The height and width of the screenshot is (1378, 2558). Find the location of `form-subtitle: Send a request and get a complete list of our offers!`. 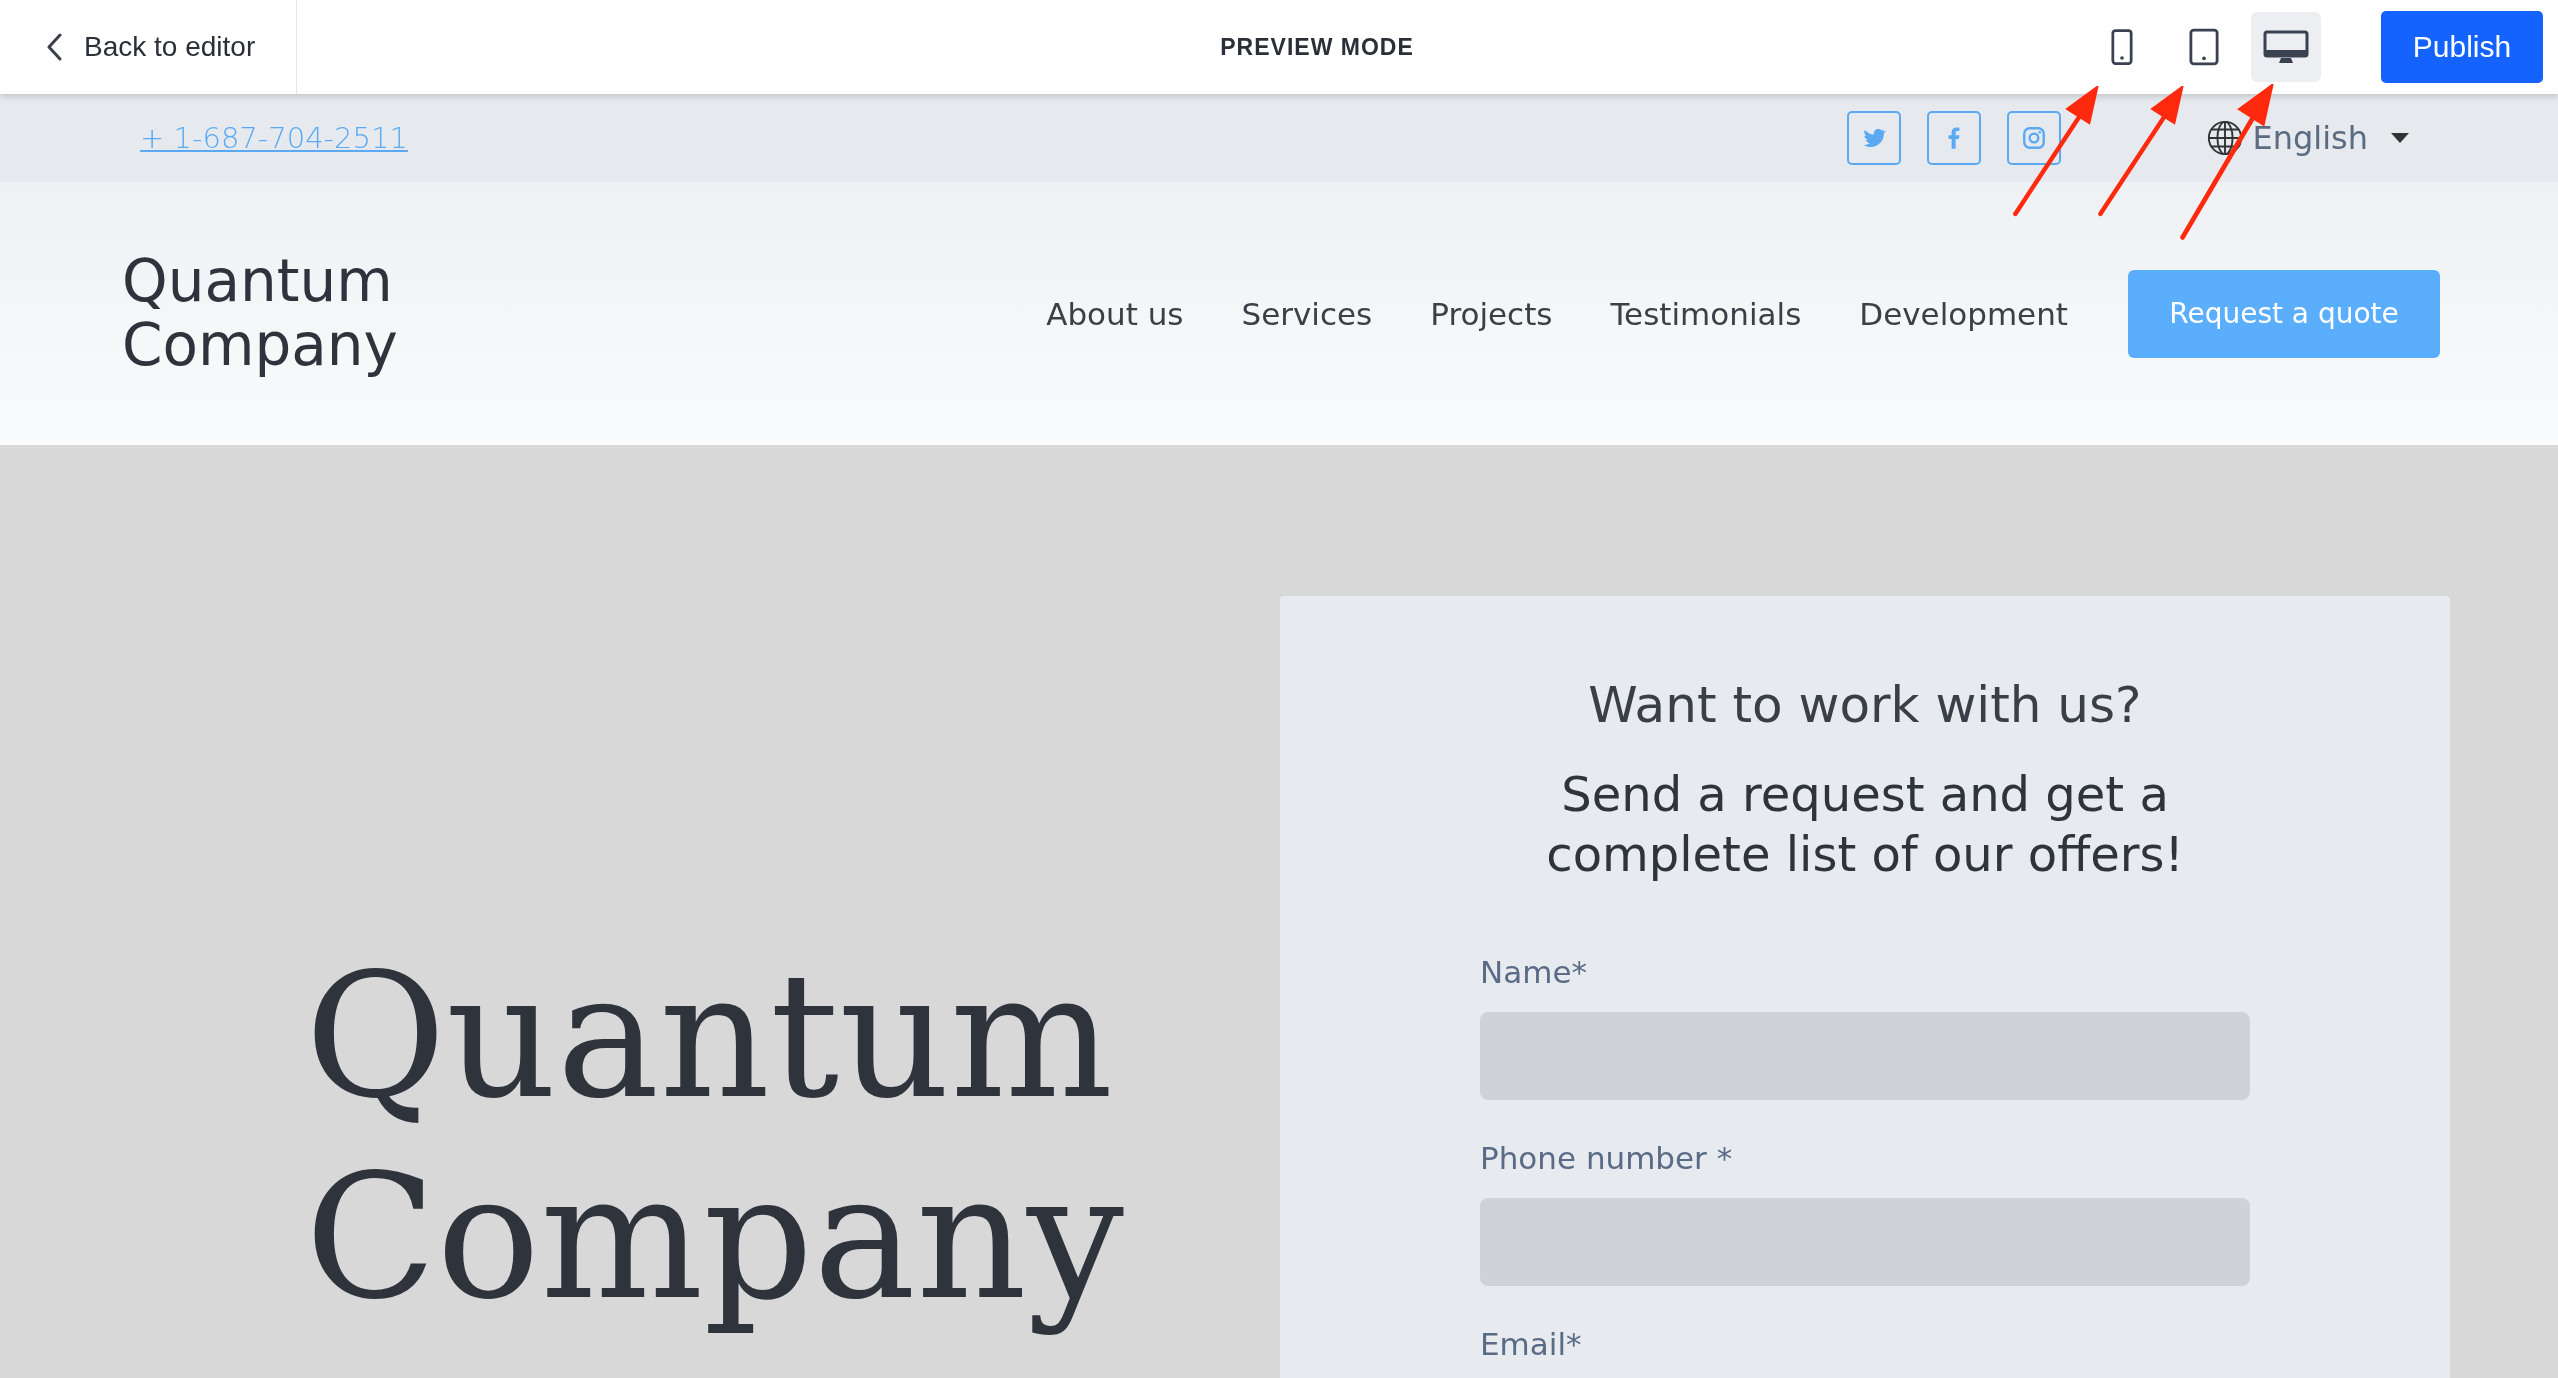

form-subtitle: Send a request and get a complete list of our offers! is located at coordinates (1865, 824).